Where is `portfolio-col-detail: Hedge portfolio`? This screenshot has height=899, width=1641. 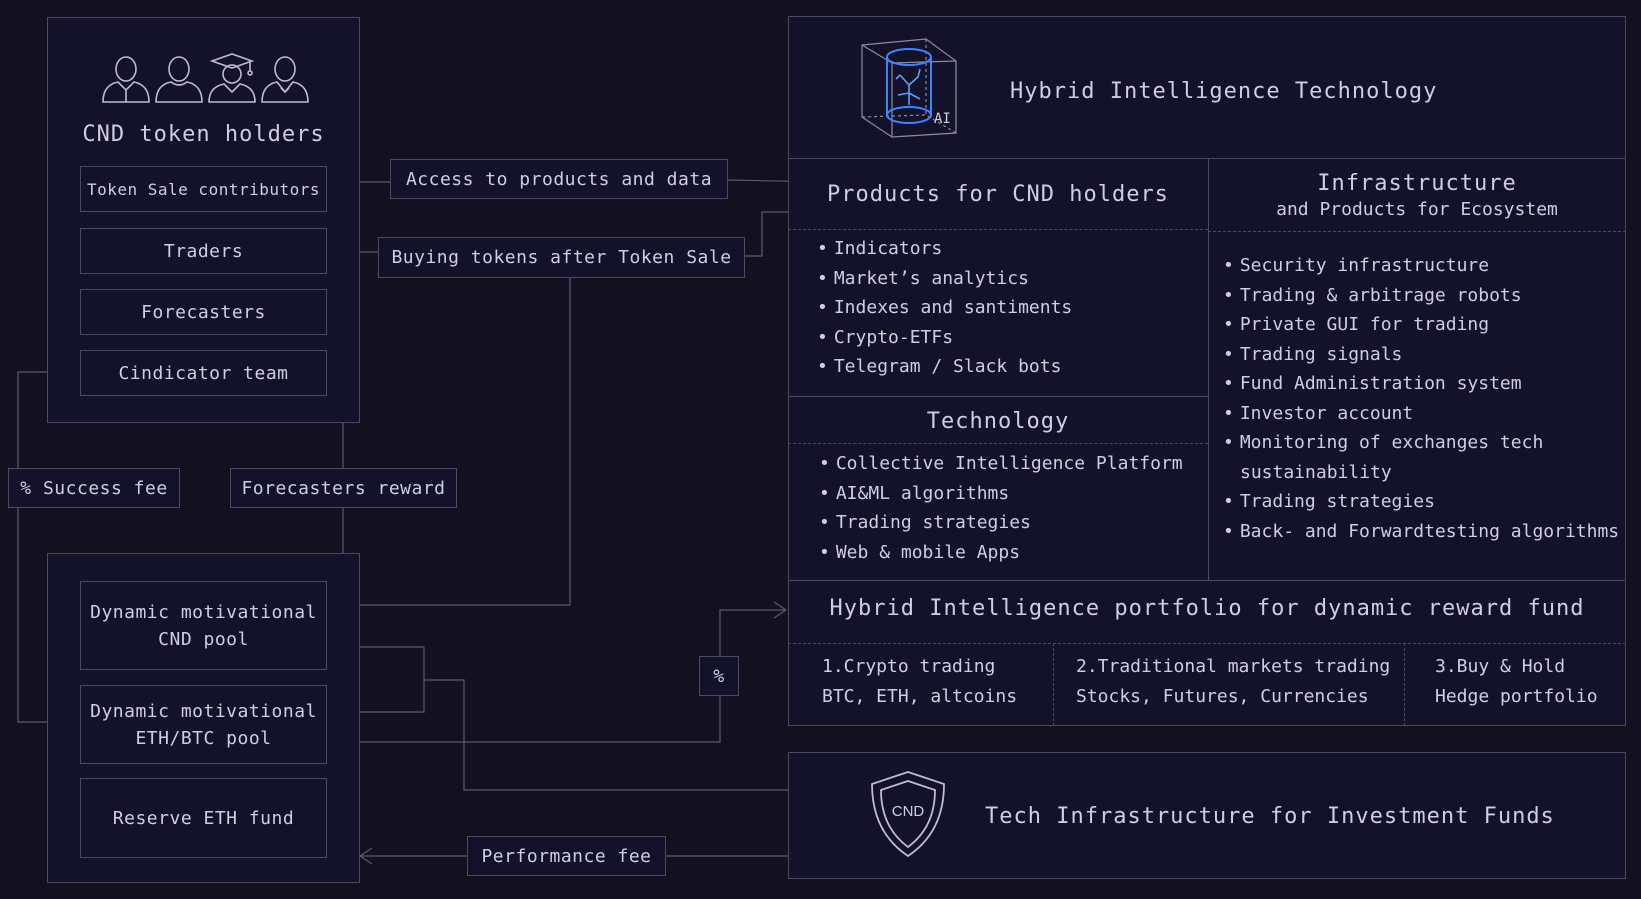
portfolio-col-detail: Hedge portfolio is located at coordinates (1516, 696).